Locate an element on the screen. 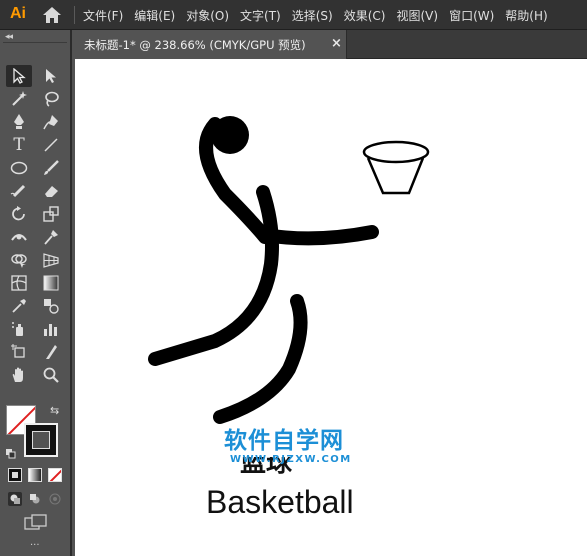 The image size is (587, 556). artwork-label-english: Basketball is located at coordinates (280, 502).